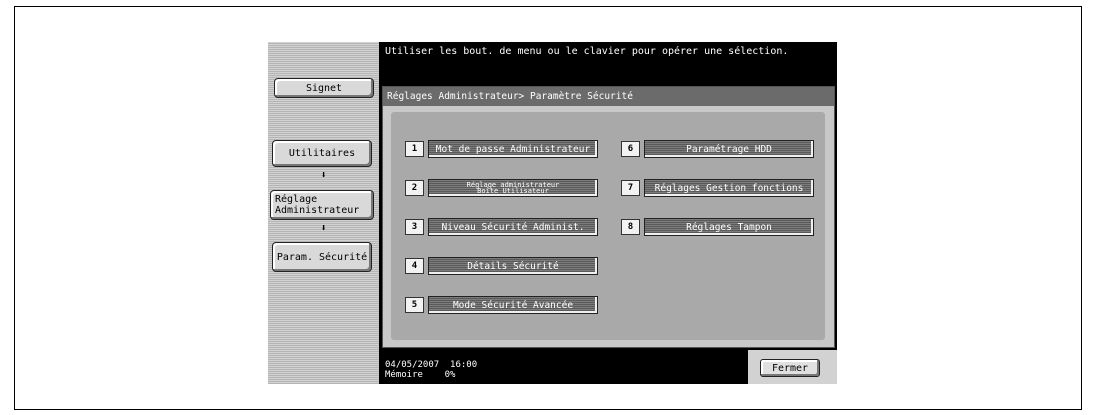  What do you see at coordinates (513, 266) in the screenshot?
I see `security-details-button: Détails Sécurité` at bounding box center [513, 266].